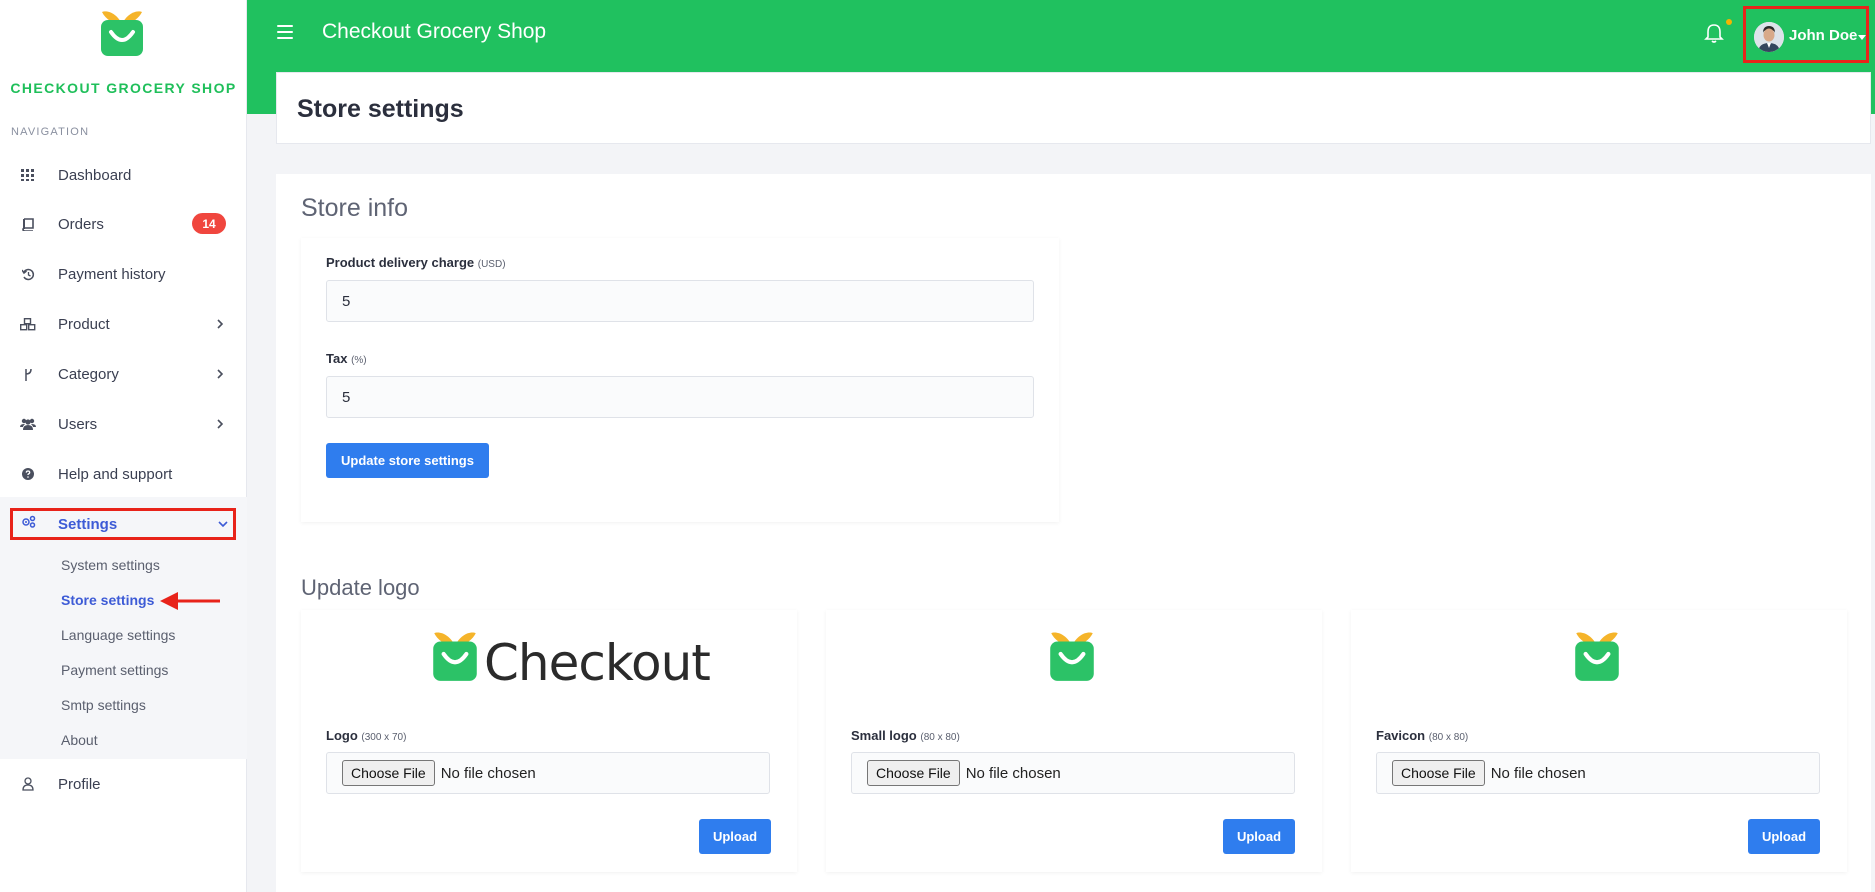 This screenshot has width=1875, height=892. What do you see at coordinates (1073, 108) in the screenshot?
I see `page-header: Store settings` at bounding box center [1073, 108].